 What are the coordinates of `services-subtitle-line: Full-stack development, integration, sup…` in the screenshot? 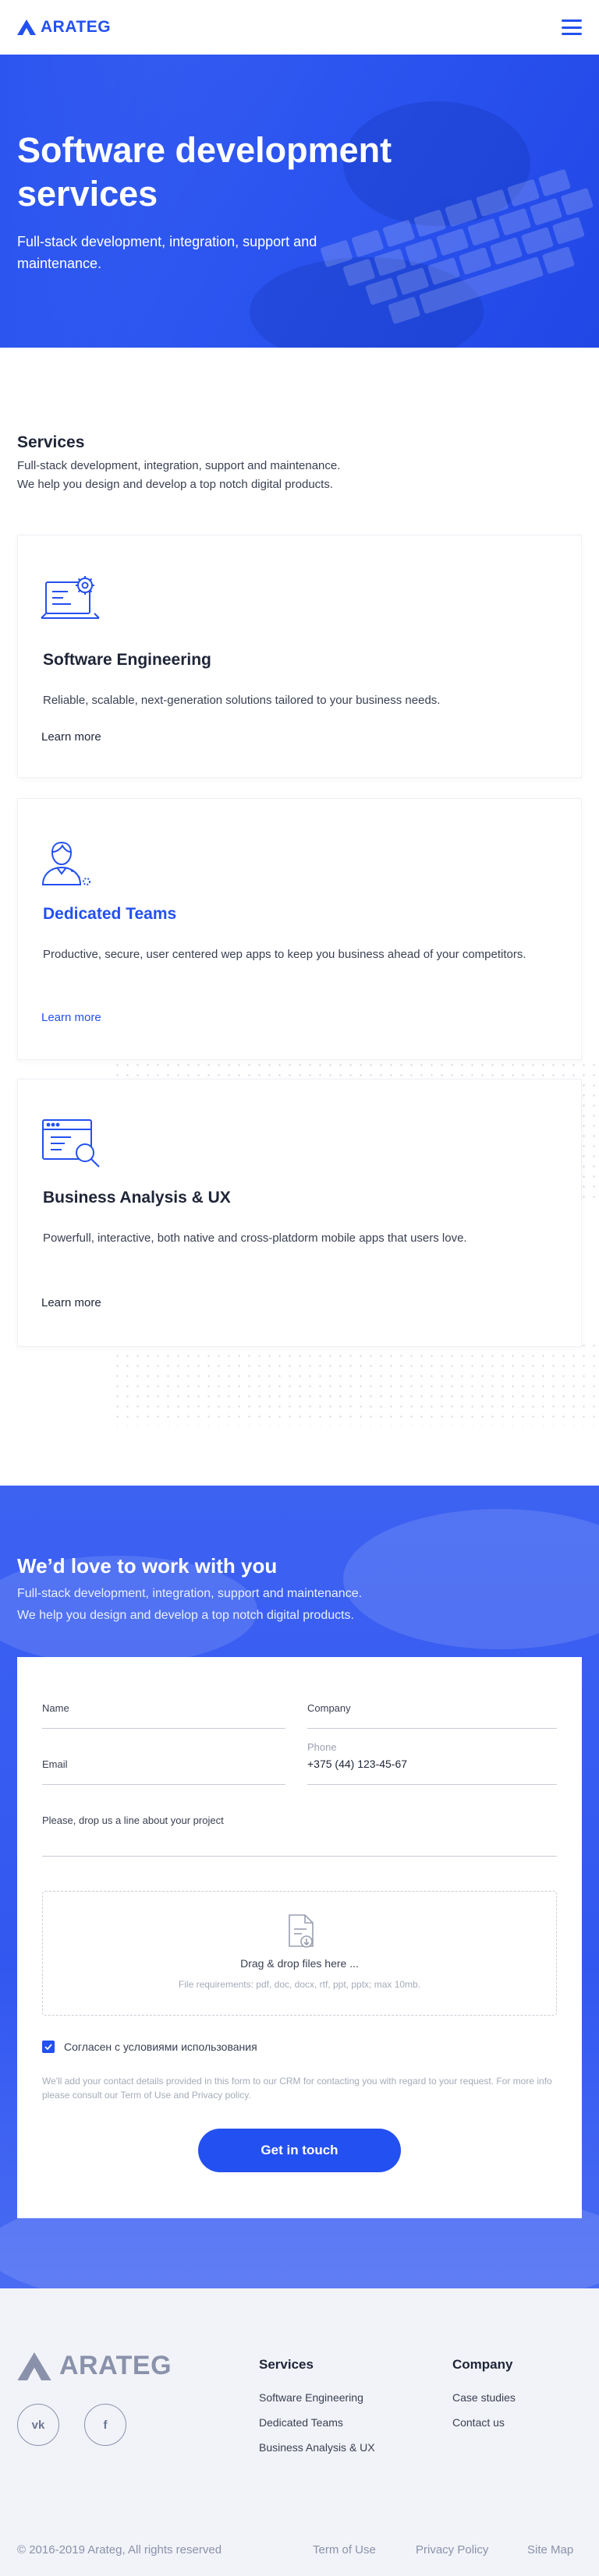 It's located at (179, 465).